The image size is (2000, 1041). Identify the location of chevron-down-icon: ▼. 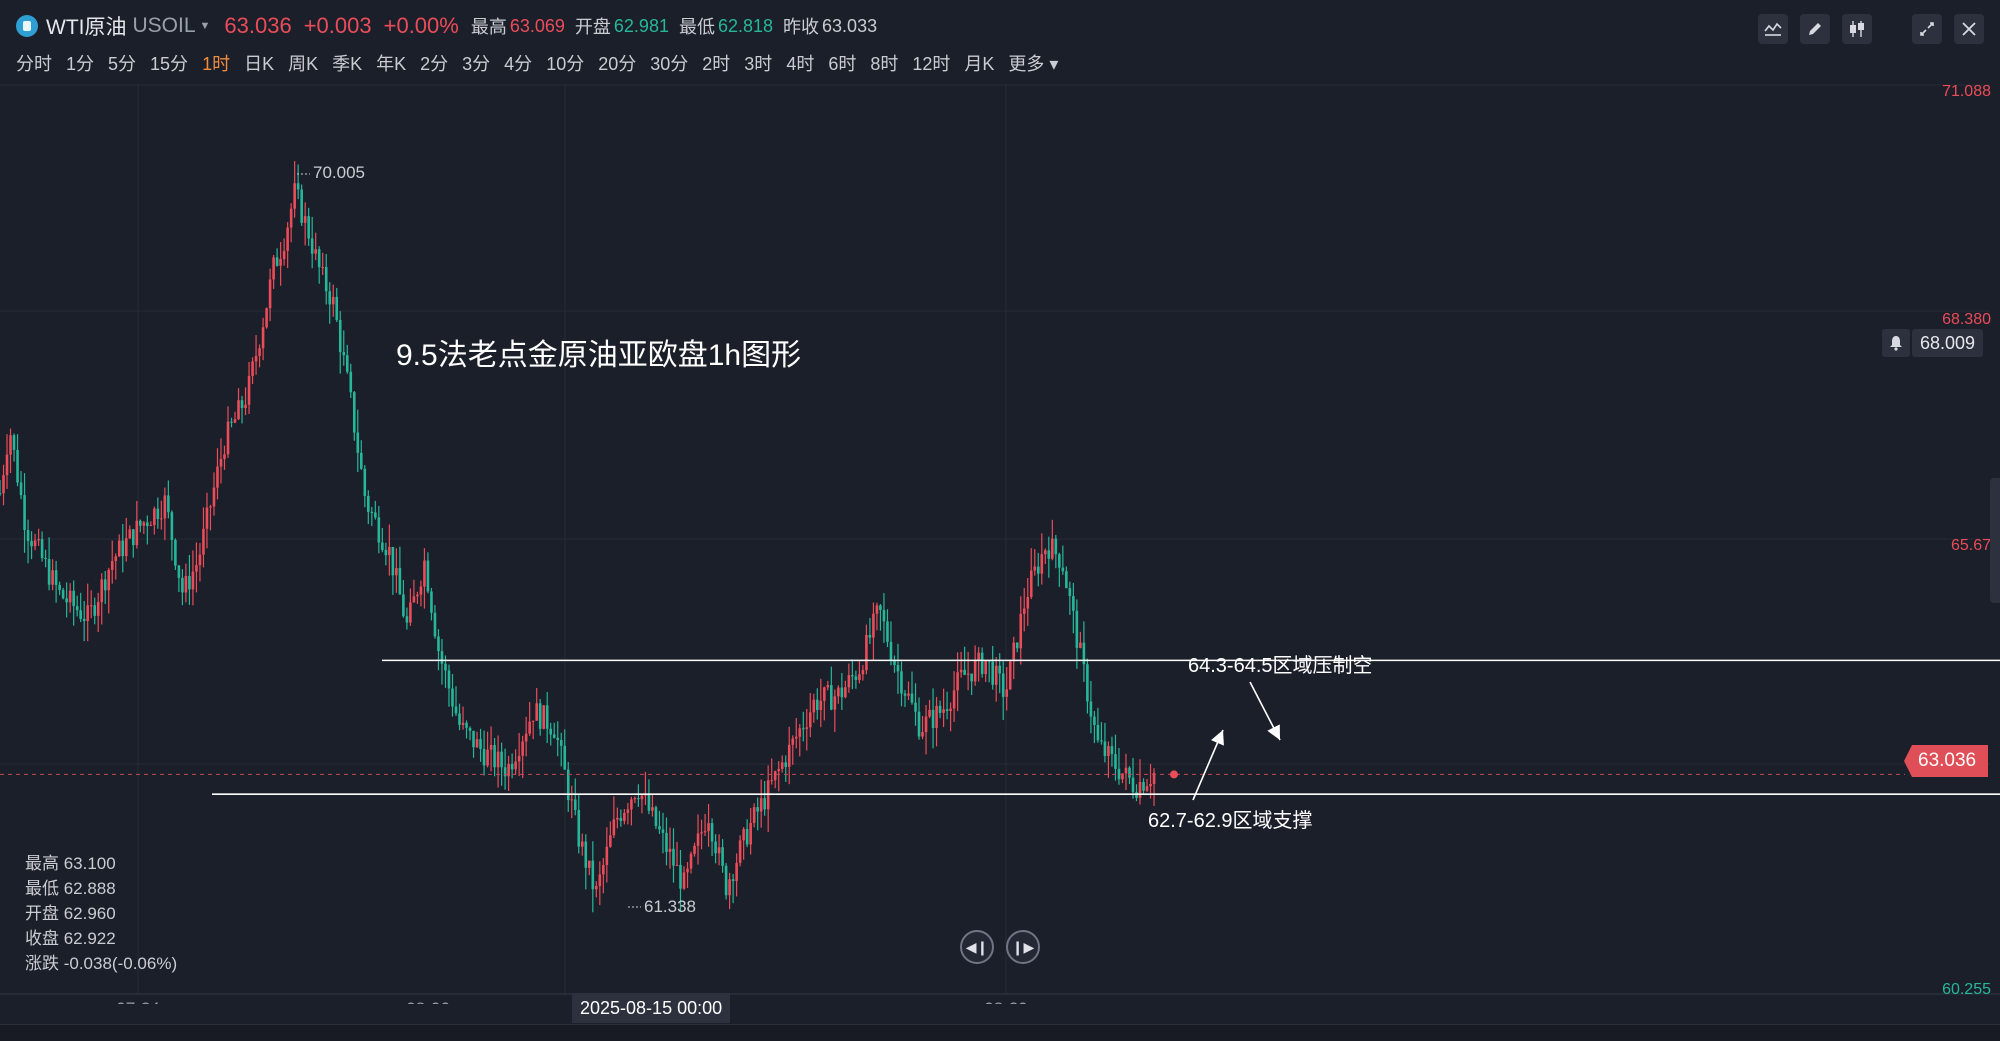
(205, 26).